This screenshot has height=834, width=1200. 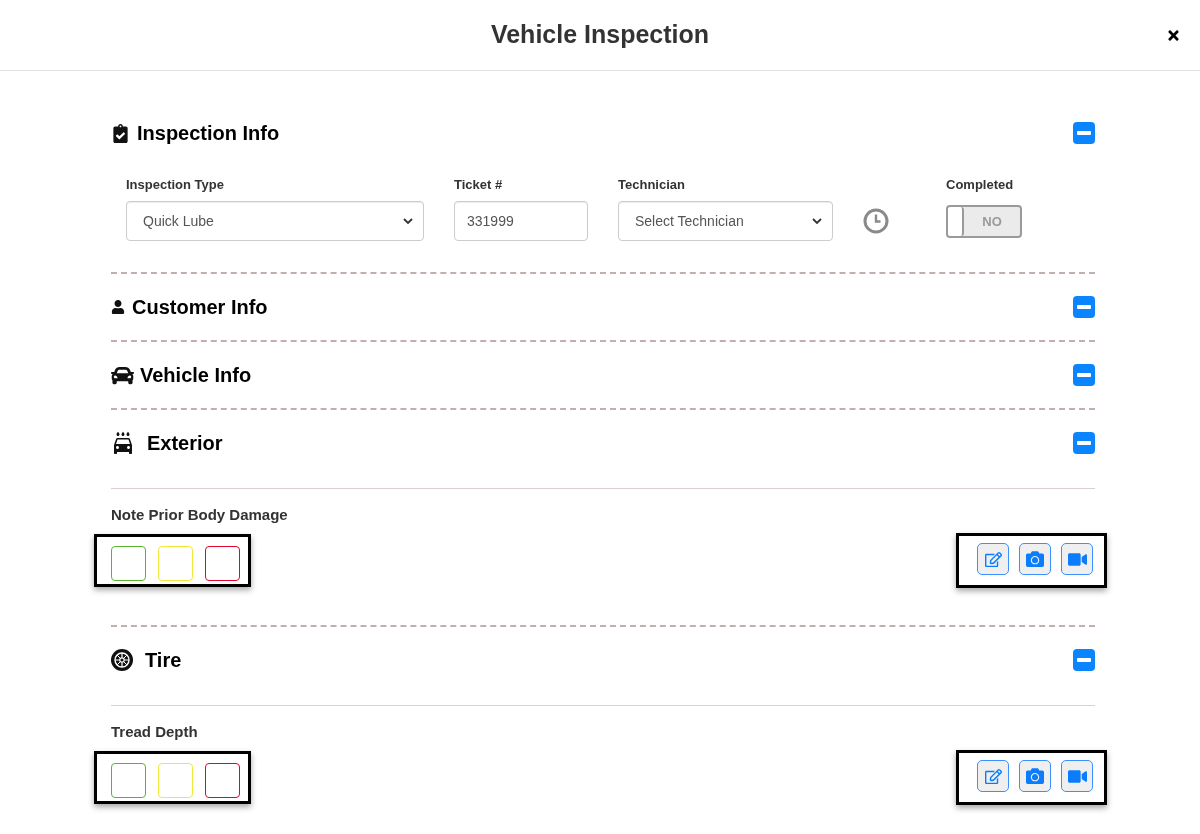 I want to click on section-title: Tire, so click(x=163, y=660).